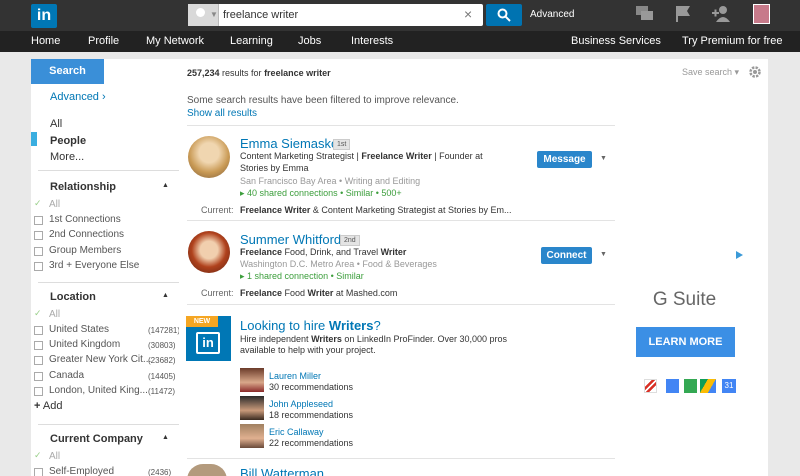 The height and width of the screenshot is (476, 800). Describe the element at coordinates (38, 391) in the screenshot. I see `checkbox-london` at that location.